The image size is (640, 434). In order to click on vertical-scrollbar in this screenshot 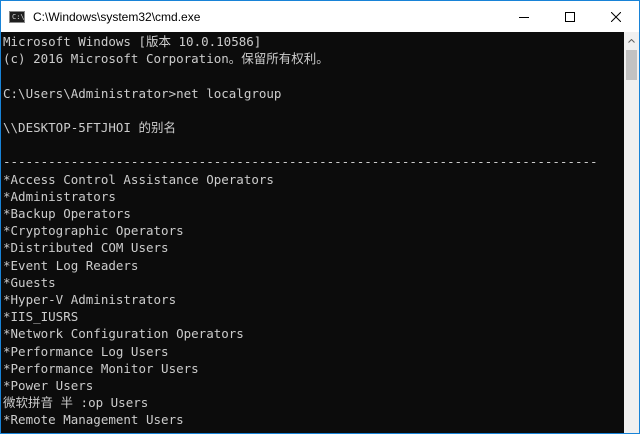, I will do `click(631, 232)`.